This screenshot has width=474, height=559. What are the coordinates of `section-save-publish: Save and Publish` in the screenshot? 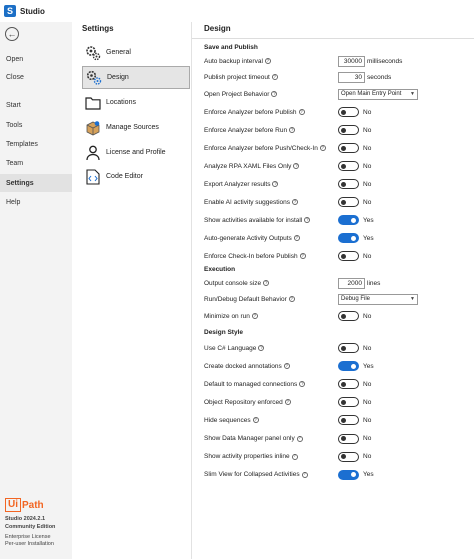 It's located at (231, 47).